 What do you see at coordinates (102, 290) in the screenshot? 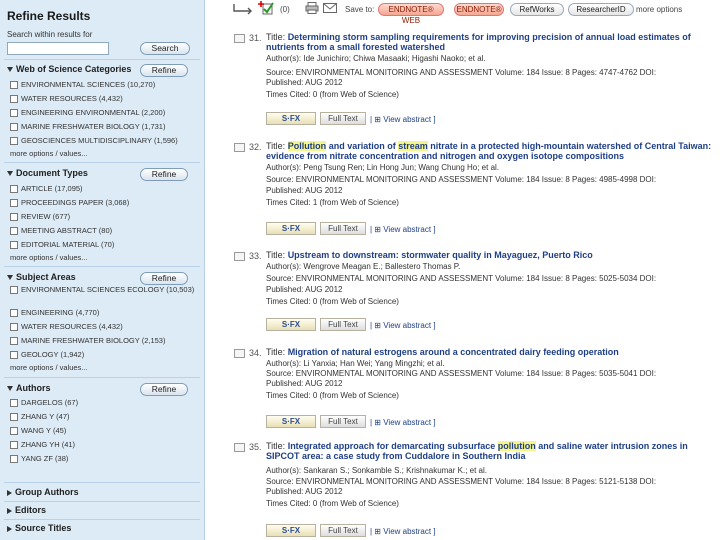
I see `filter-option: ENVIRONMENTAL SCIENCES ECOLOGY (10,503)` at bounding box center [102, 290].